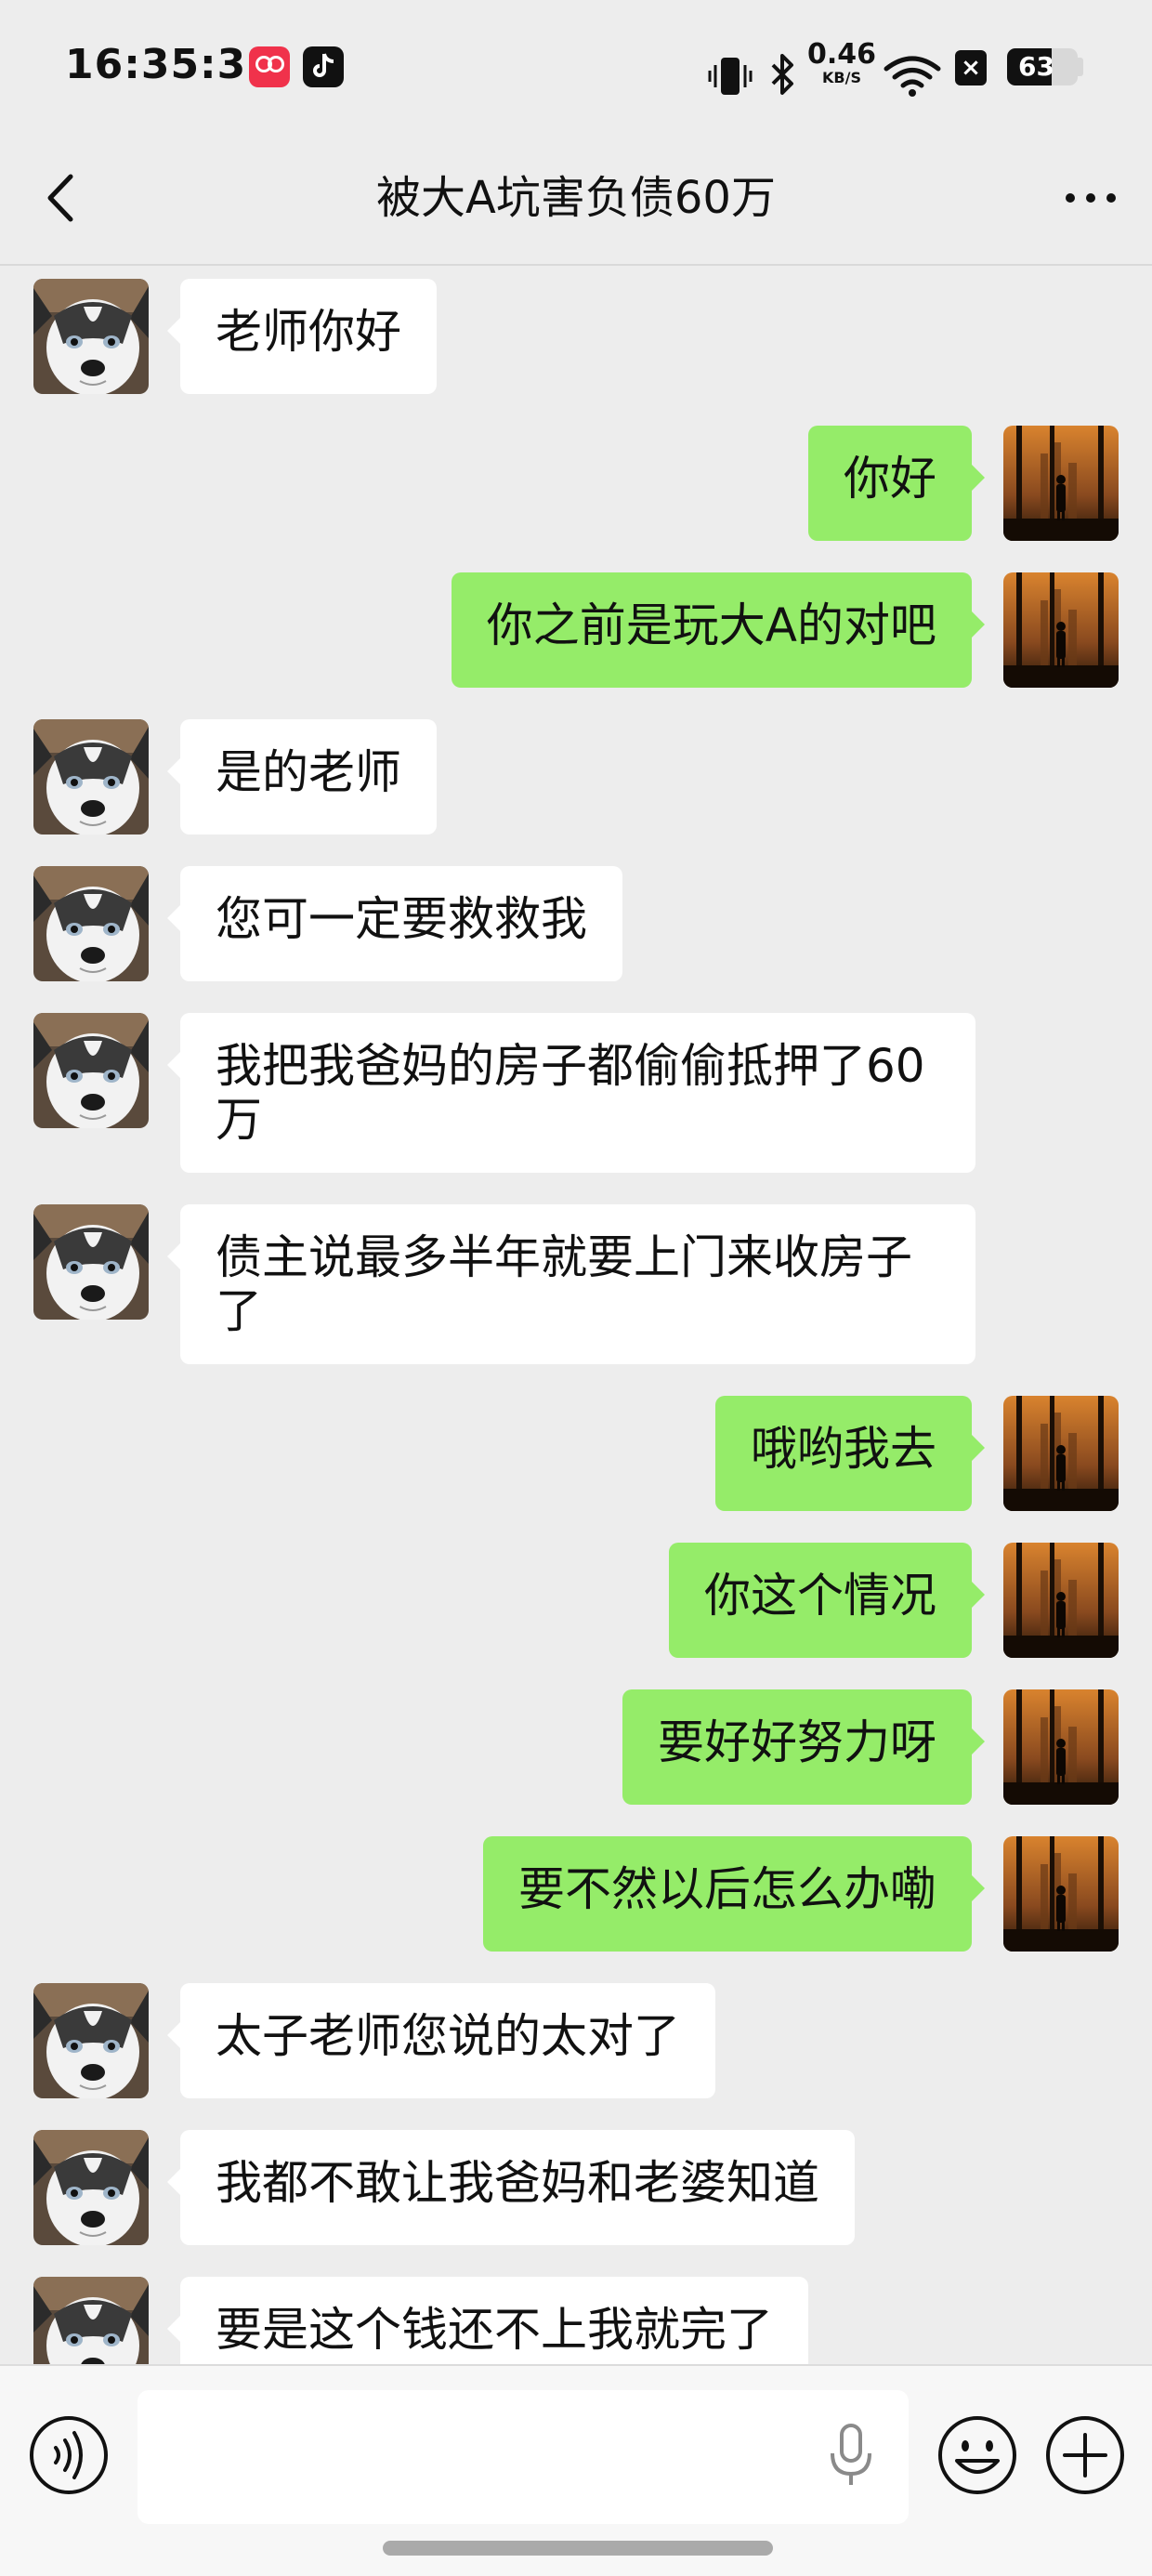 The height and width of the screenshot is (2576, 1152). I want to click on plus-icon, so click(1085, 2455).